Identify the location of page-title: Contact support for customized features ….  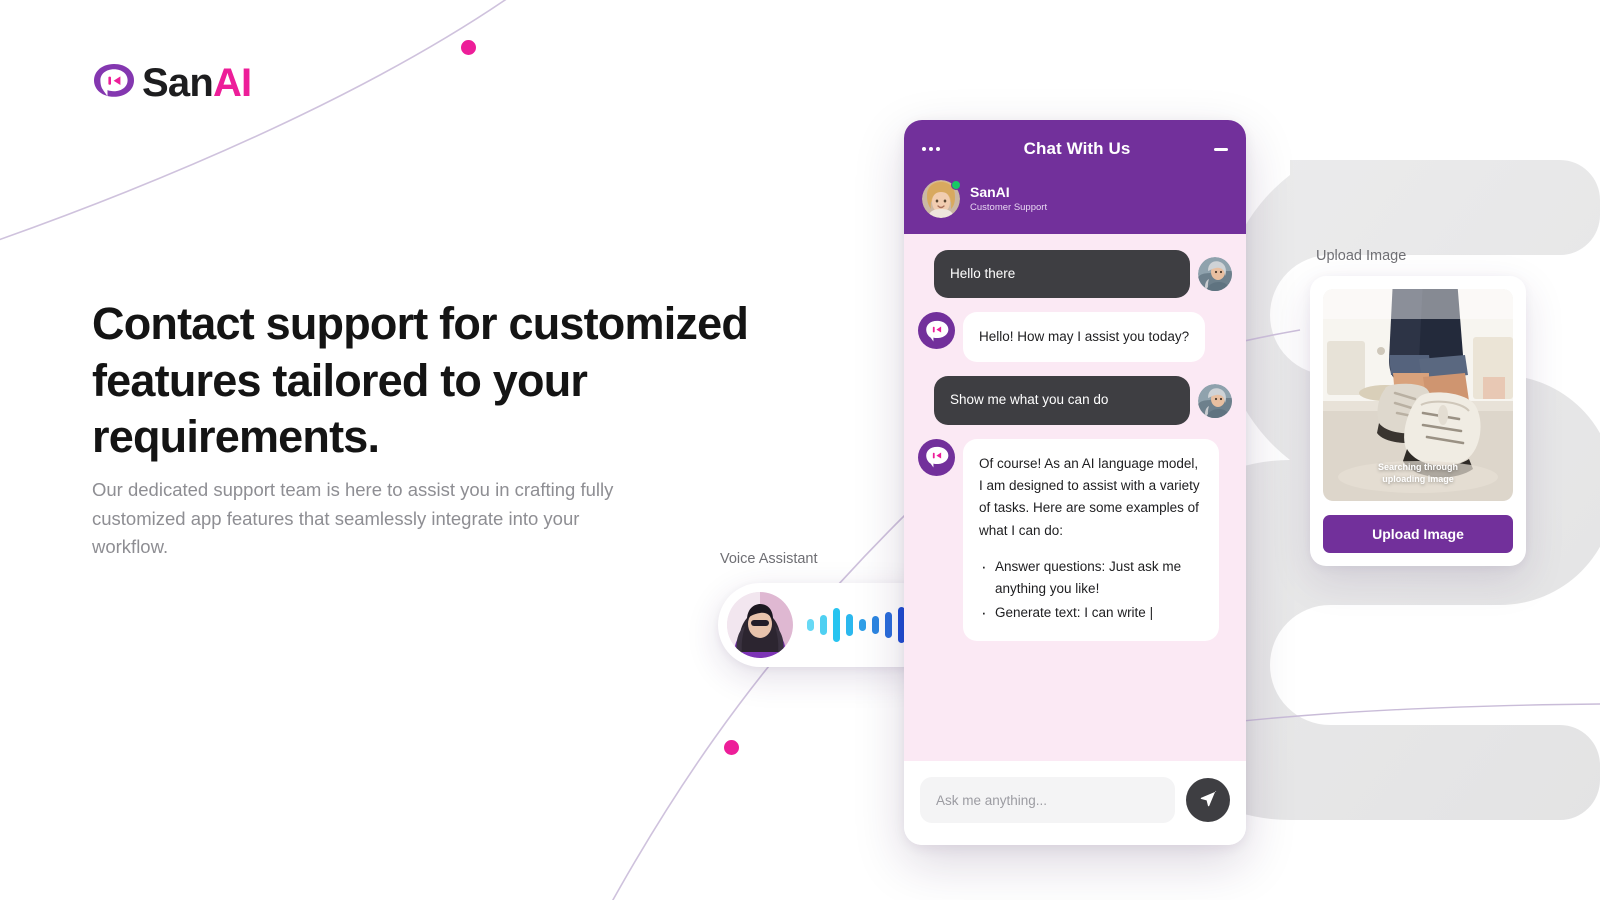
(420, 380).